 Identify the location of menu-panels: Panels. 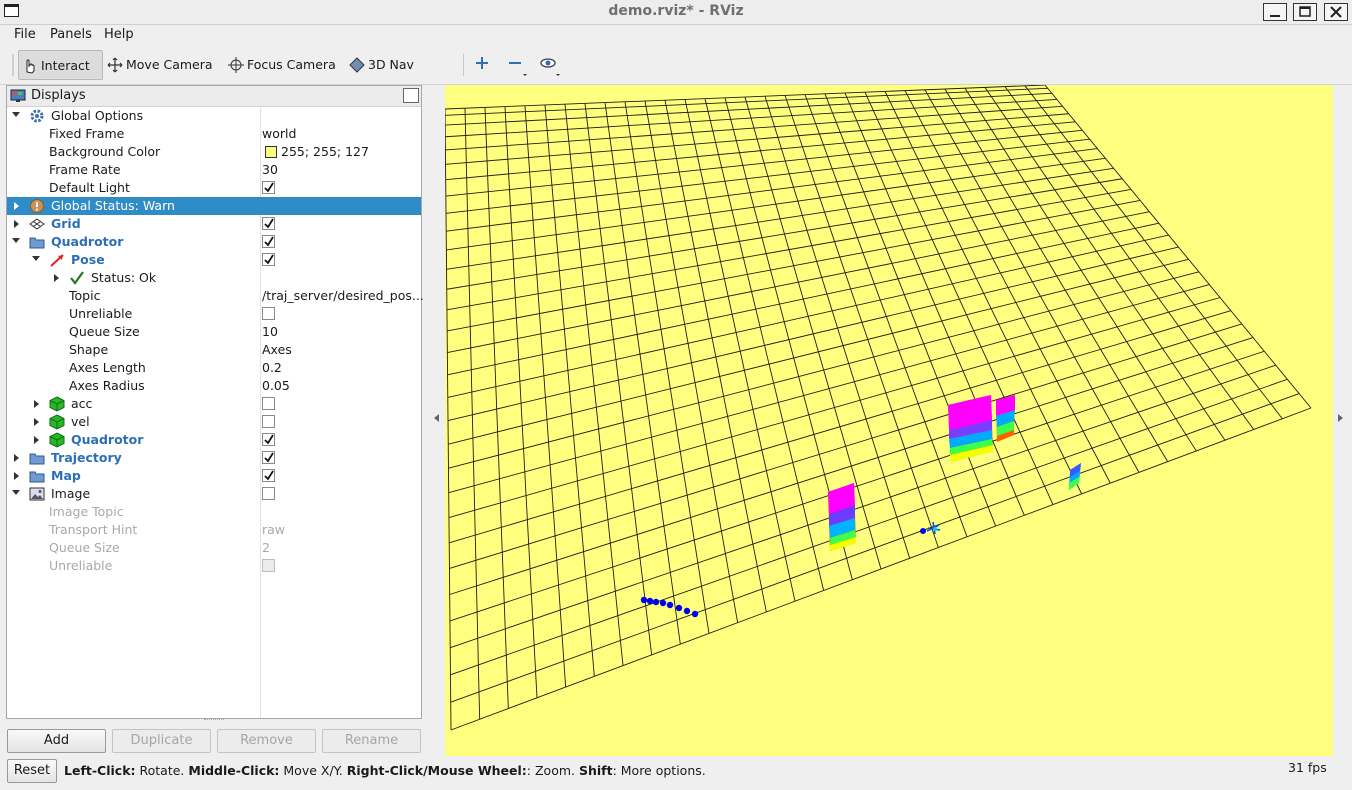
(71, 34).